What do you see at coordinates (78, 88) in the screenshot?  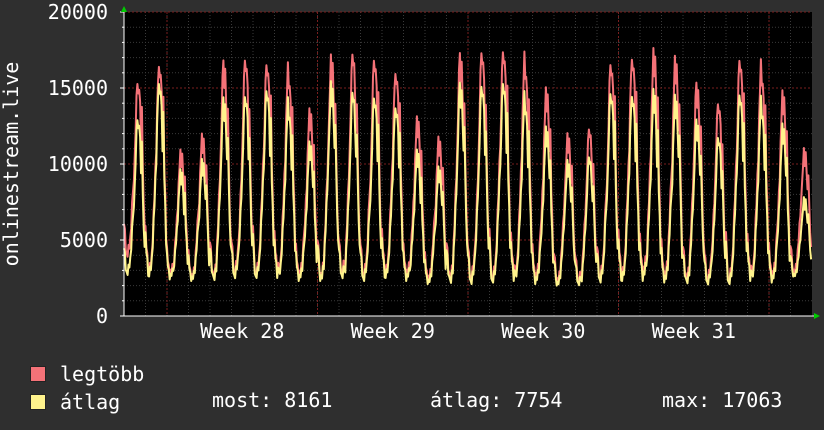 I see `y-tick-label: 15000` at bounding box center [78, 88].